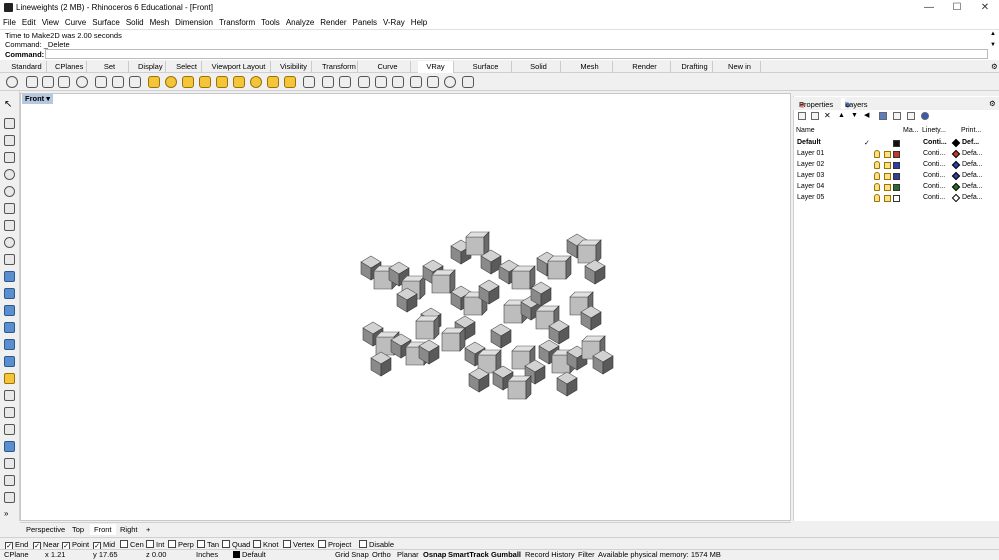 The height and width of the screenshot is (560, 999). Describe the element at coordinates (181, 544) in the screenshot. I see `osnap-perp: Perp` at that location.